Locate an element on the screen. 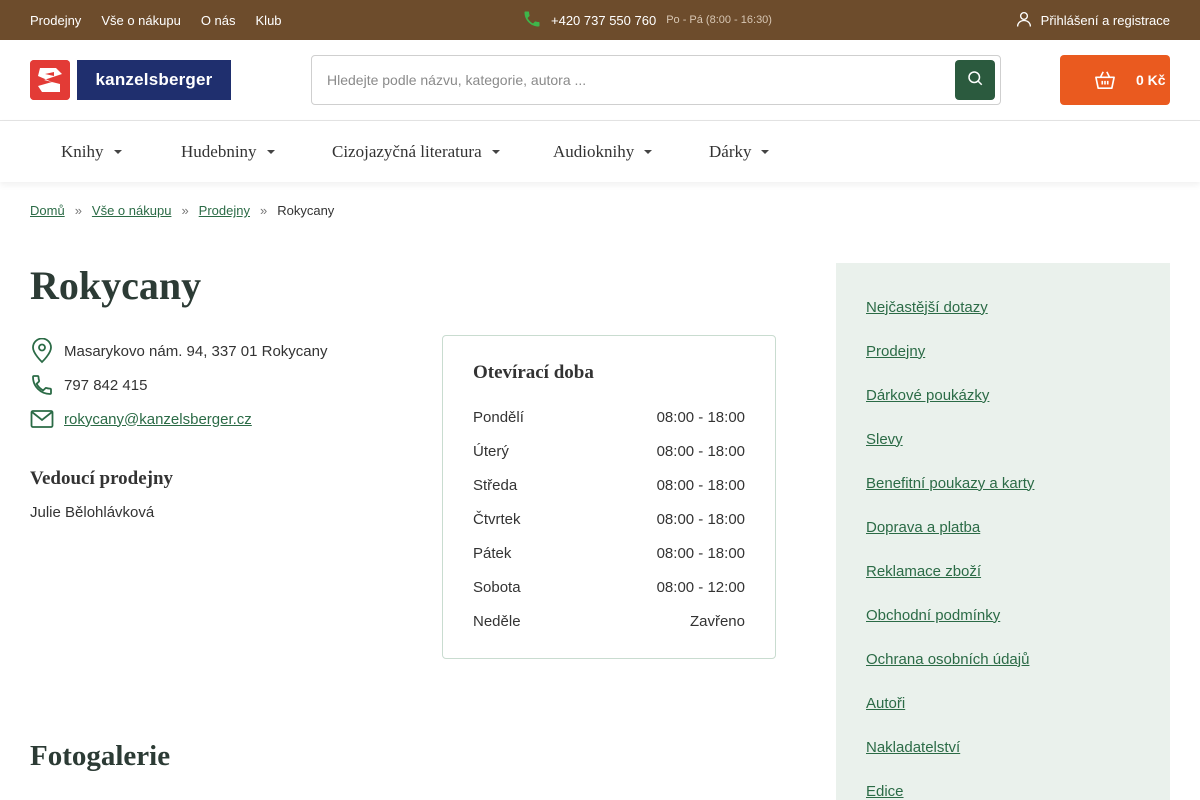 This screenshot has height=800, width=1200. logo-mark-icon is located at coordinates (50, 80).